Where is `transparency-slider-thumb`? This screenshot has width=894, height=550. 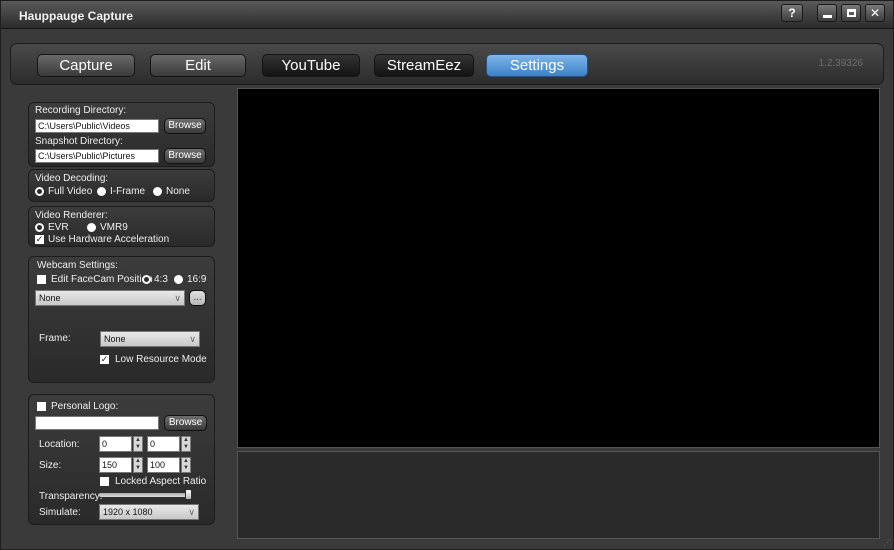 transparency-slider-thumb is located at coordinates (188, 494).